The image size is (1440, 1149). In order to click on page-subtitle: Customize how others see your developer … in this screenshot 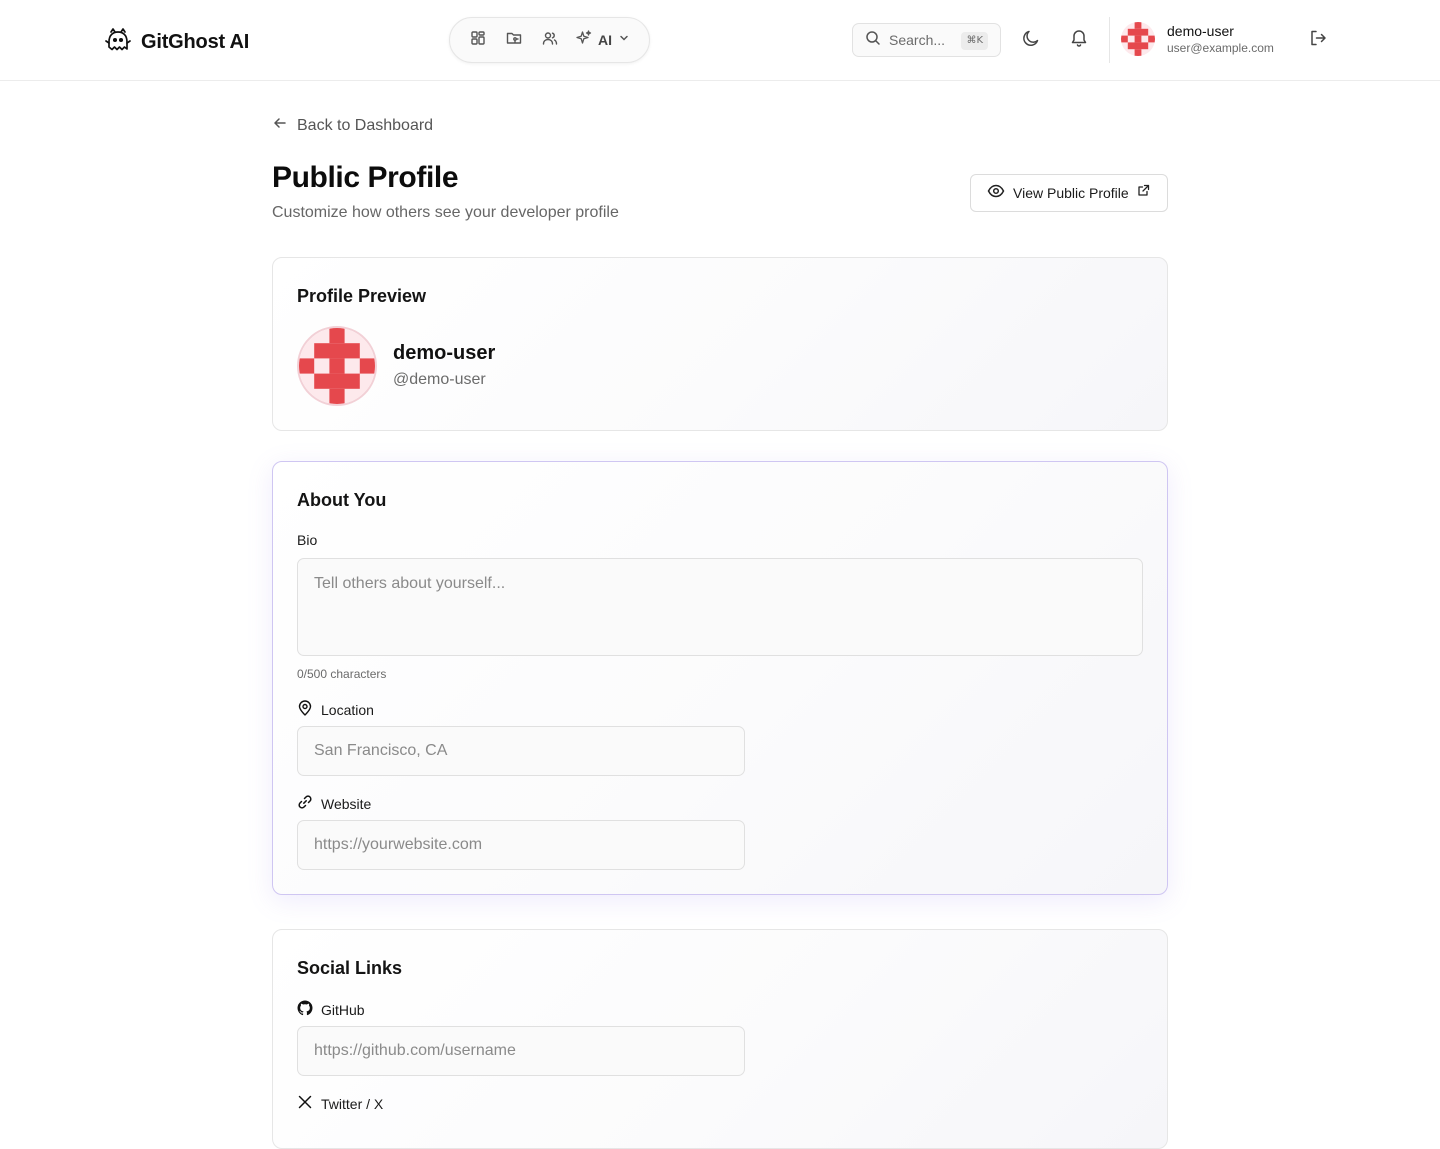, I will do `click(445, 212)`.